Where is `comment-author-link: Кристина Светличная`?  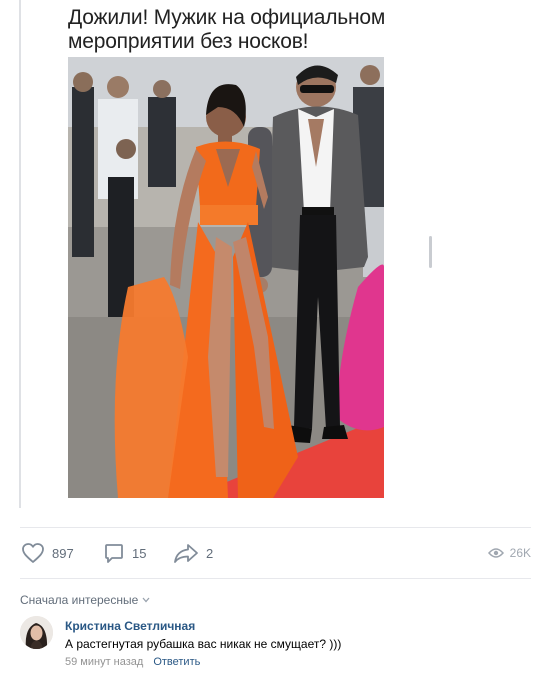 comment-author-link: Кристина Светличная is located at coordinates (130, 626).